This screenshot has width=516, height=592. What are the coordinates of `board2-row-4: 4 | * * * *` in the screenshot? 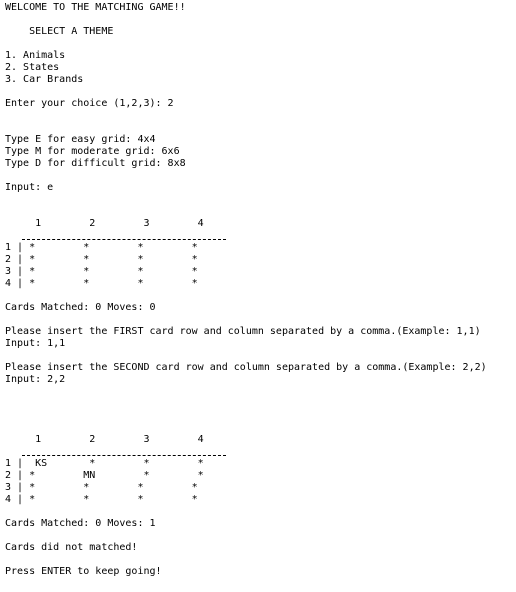 It's located at (101, 499).